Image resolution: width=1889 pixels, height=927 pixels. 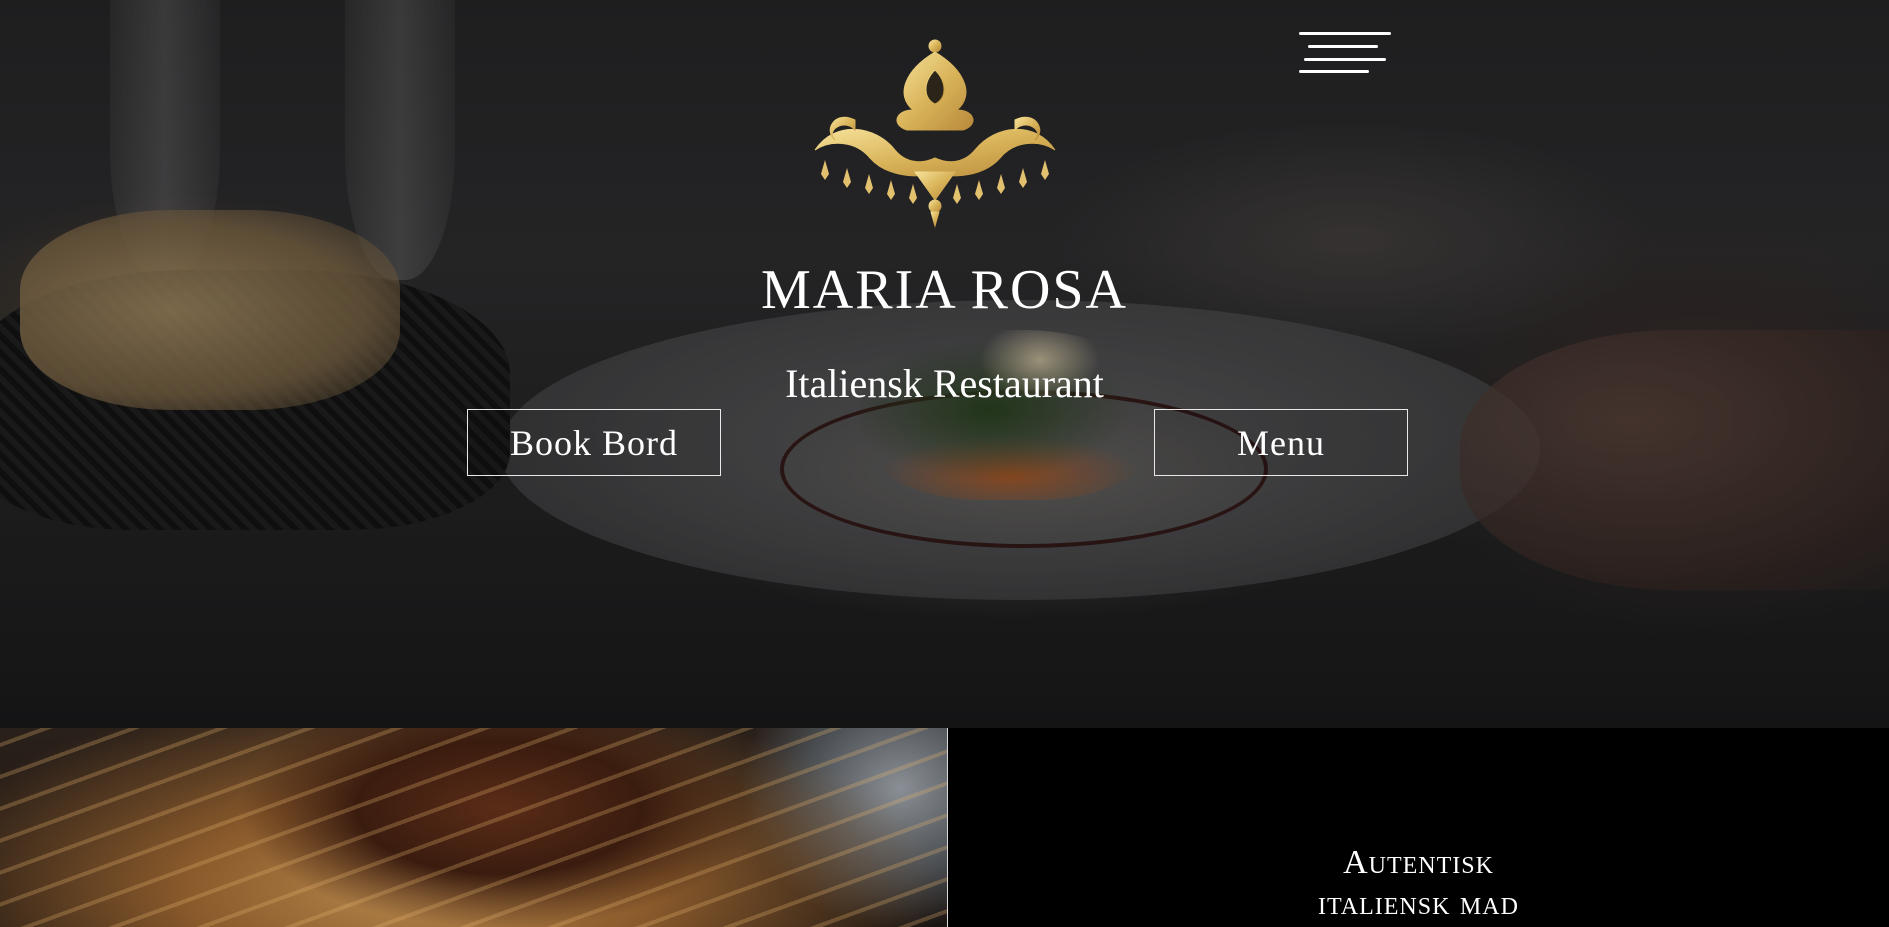 What do you see at coordinates (1418, 862) in the screenshot?
I see `section-heading-line1: Autentisk` at bounding box center [1418, 862].